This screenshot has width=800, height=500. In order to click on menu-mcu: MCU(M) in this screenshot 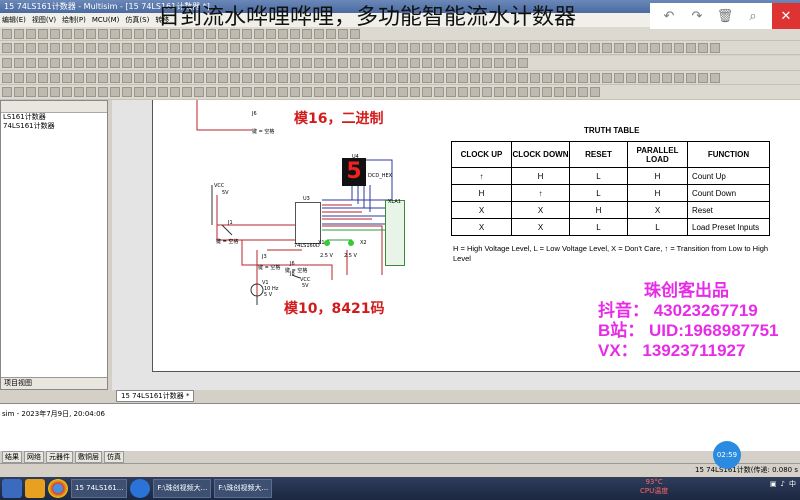, I will do `click(106, 20)`.